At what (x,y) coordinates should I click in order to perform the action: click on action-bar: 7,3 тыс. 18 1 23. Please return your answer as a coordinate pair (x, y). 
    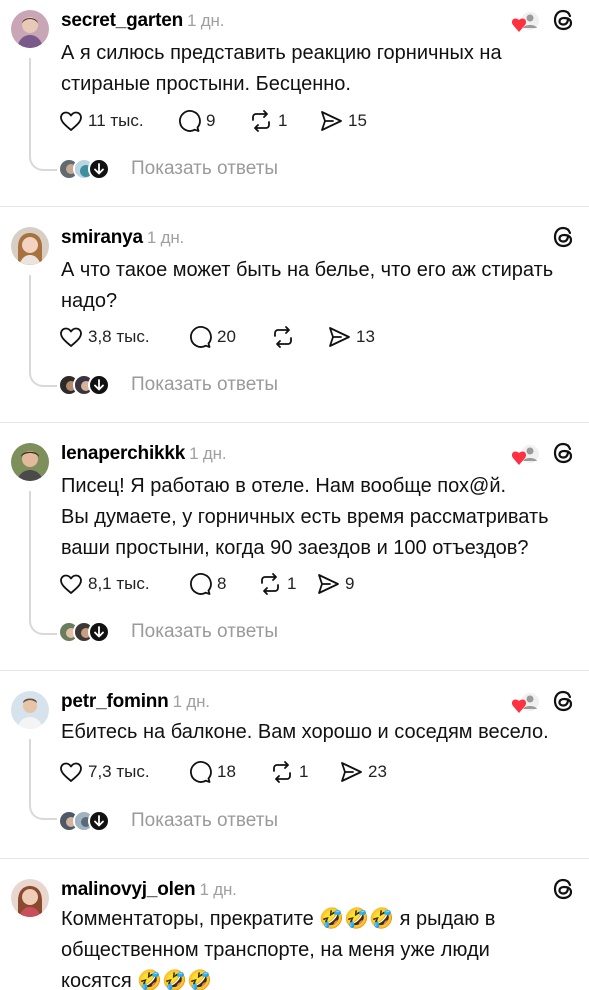
    Looking at the image, I should click on (229, 772).